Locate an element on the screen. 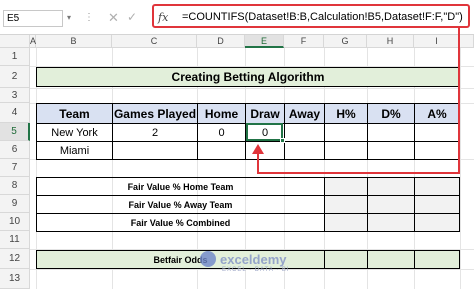 This screenshot has width=474, height=289. column-header-e: E is located at coordinates (264, 41).